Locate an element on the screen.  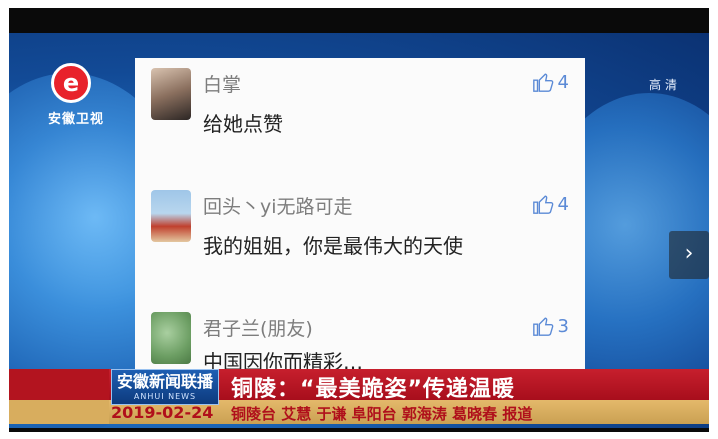
program-subtitle: ANHUI NEWS is located at coordinates (165, 396).